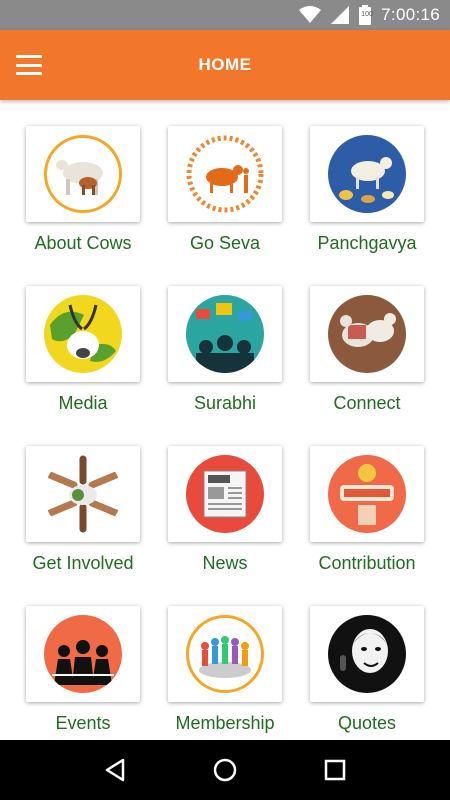 The image size is (450, 800). I want to click on menu-item-label: Membership, so click(225, 723).